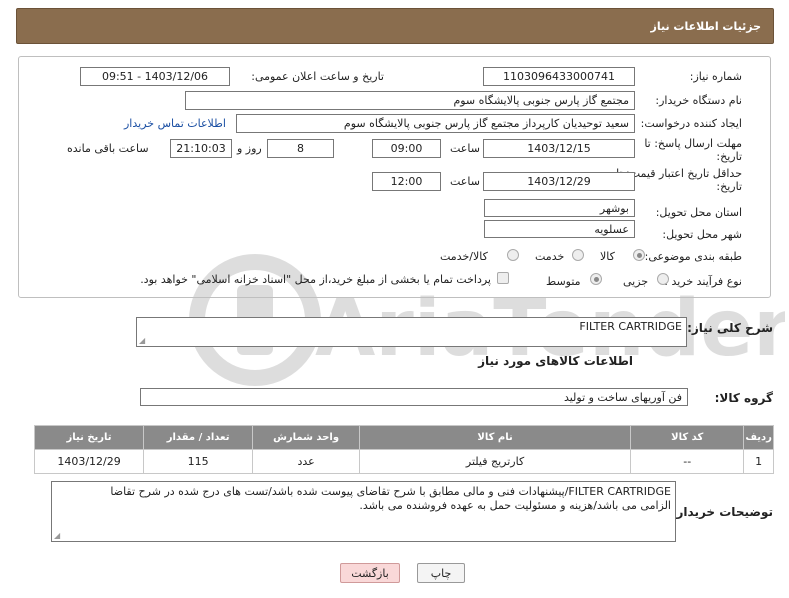 The image size is (789, 598). Describe the element at coordinates (249, 148) in the screenshot. I see `days-label: روز و` at that location.